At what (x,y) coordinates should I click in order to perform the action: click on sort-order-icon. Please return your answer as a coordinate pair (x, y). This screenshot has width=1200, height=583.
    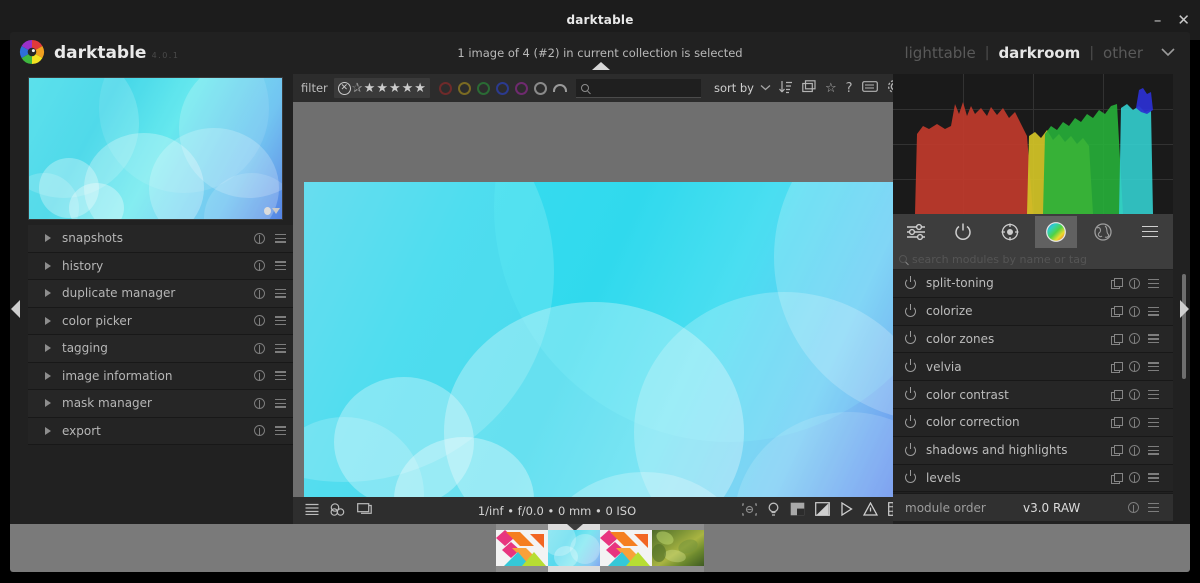
    Looking at the image, I should click on (786, 88).